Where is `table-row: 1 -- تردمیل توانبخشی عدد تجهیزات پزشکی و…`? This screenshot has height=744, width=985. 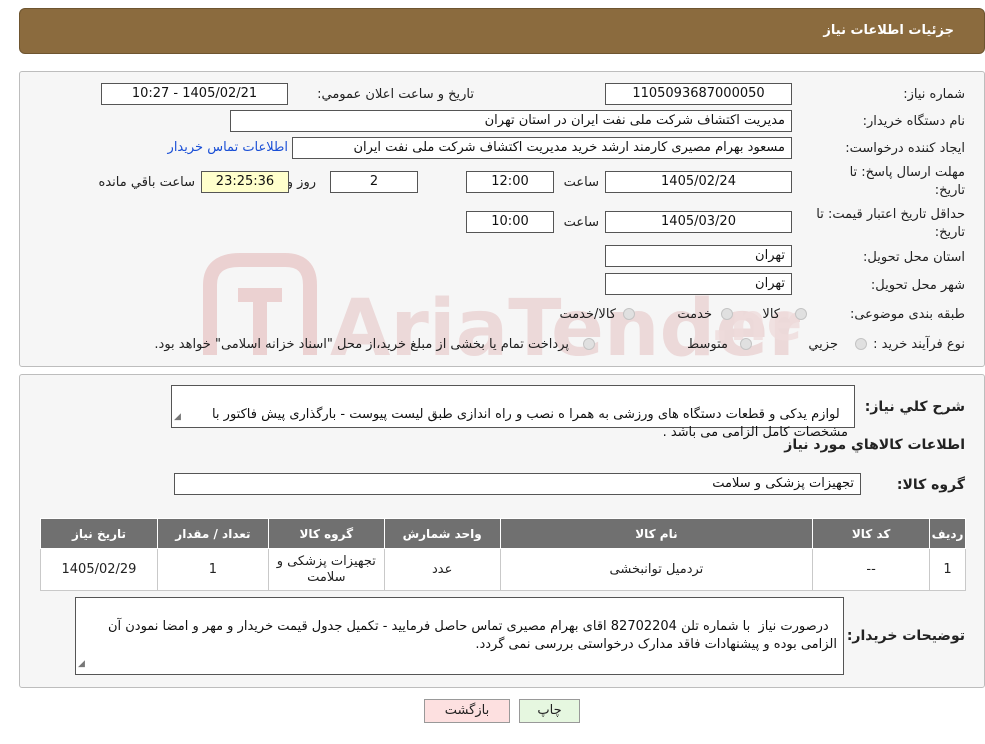 table-row: 1 -- تردمیل توانبخشی عدد تجهیزات پزشکی و… is located at coordinates (503, 569).